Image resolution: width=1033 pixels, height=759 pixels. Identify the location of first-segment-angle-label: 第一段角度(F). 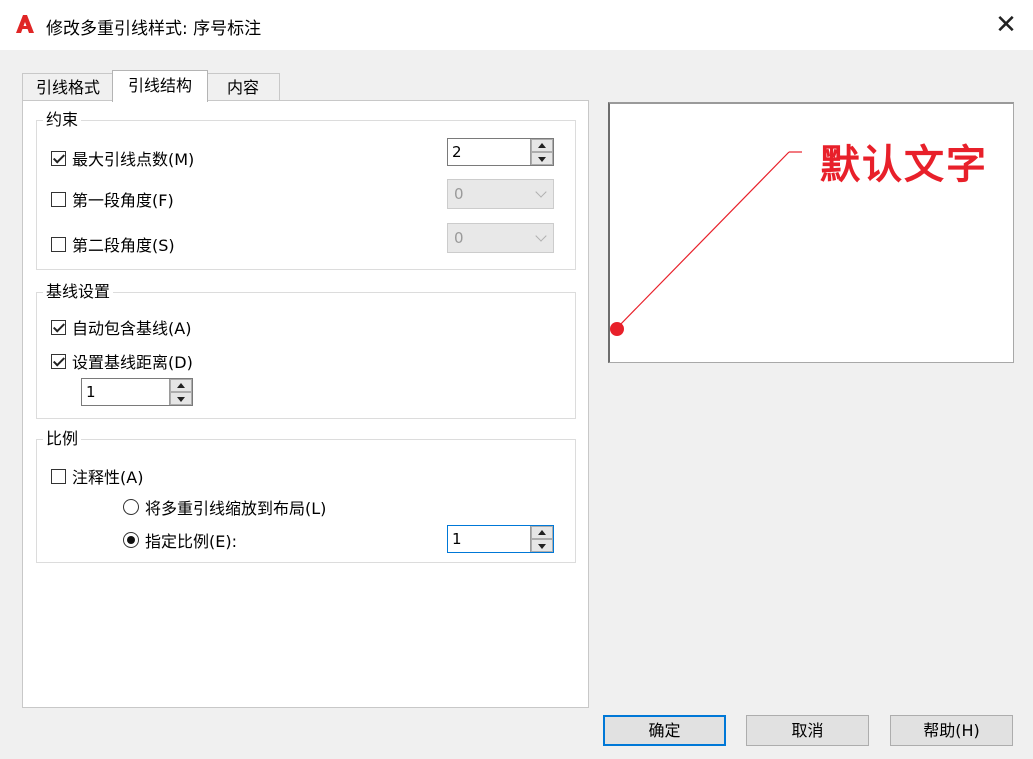
(123, 200).